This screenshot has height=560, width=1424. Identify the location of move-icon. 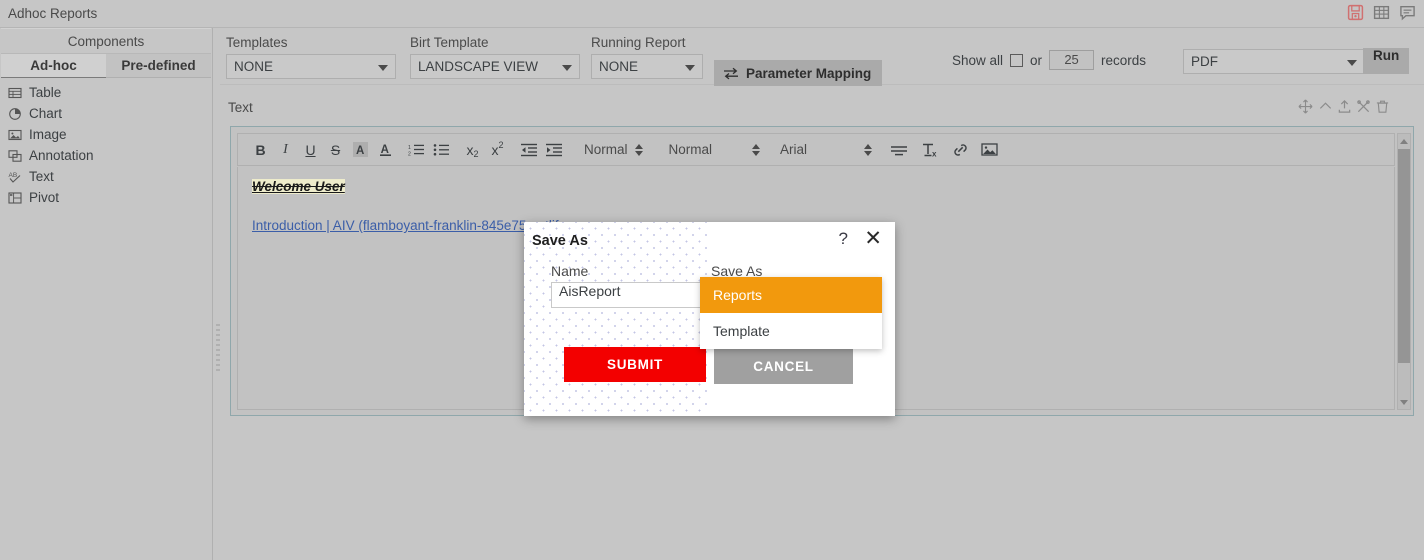
(1305, 106).